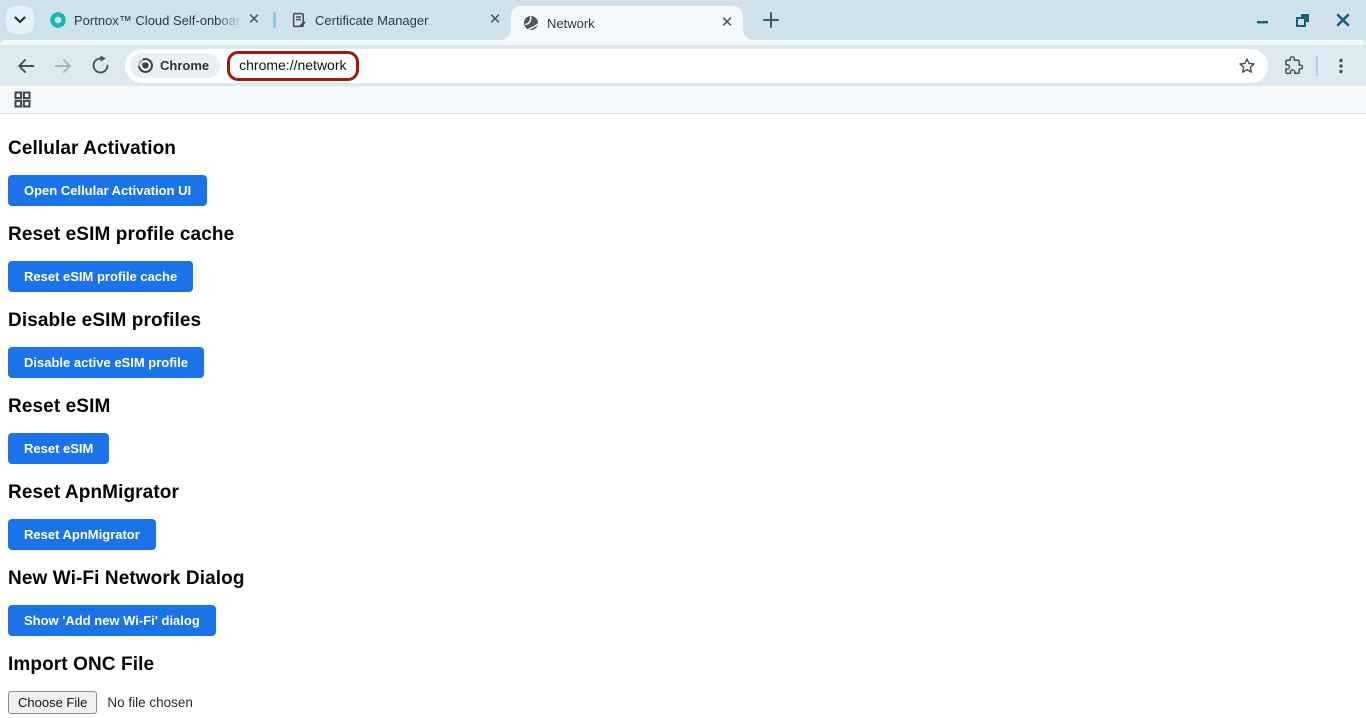  What do you see at coordinates (372, 20) in the screenshot?
I see `tab-title: Certificate Manager` at bounding box center [372, 20].